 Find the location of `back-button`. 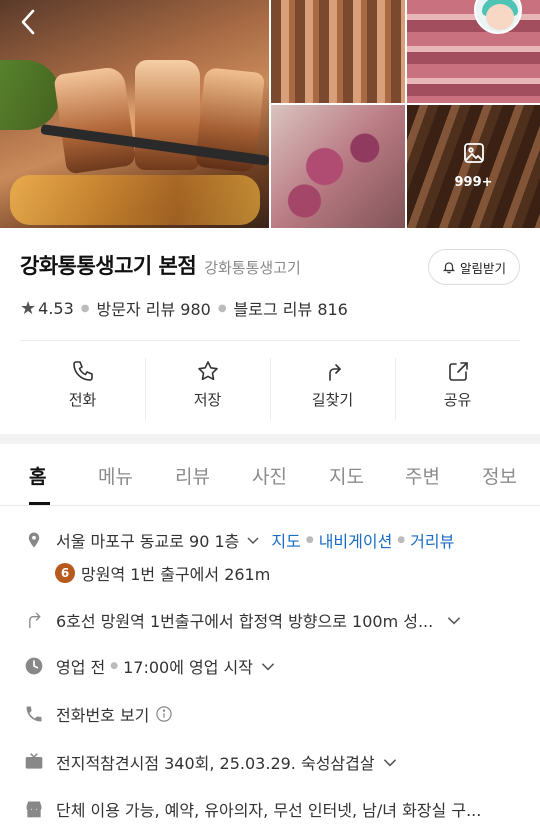

back-button is located at coordinates (28, 22).